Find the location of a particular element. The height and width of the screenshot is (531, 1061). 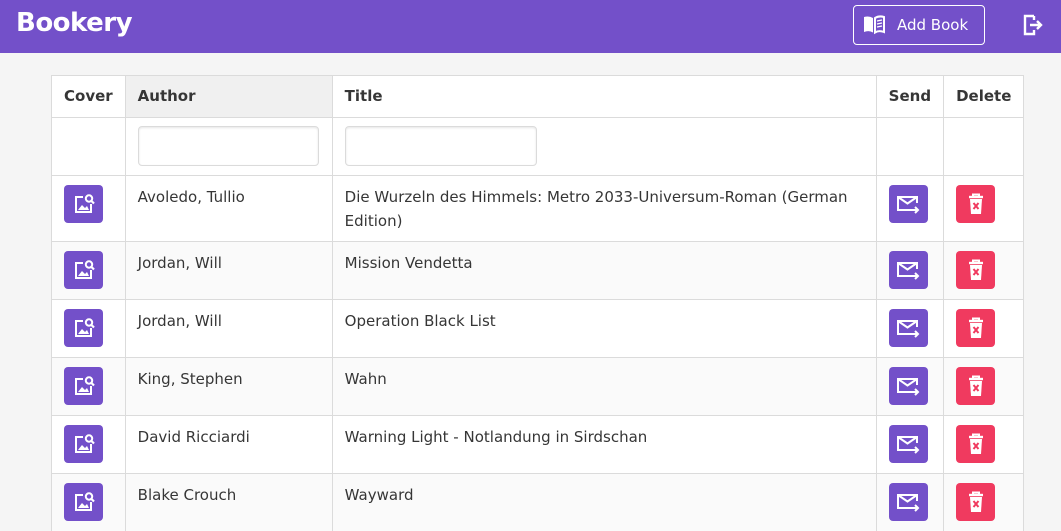

navbar: Bookery Add Book is located at coordinates (530, 26).